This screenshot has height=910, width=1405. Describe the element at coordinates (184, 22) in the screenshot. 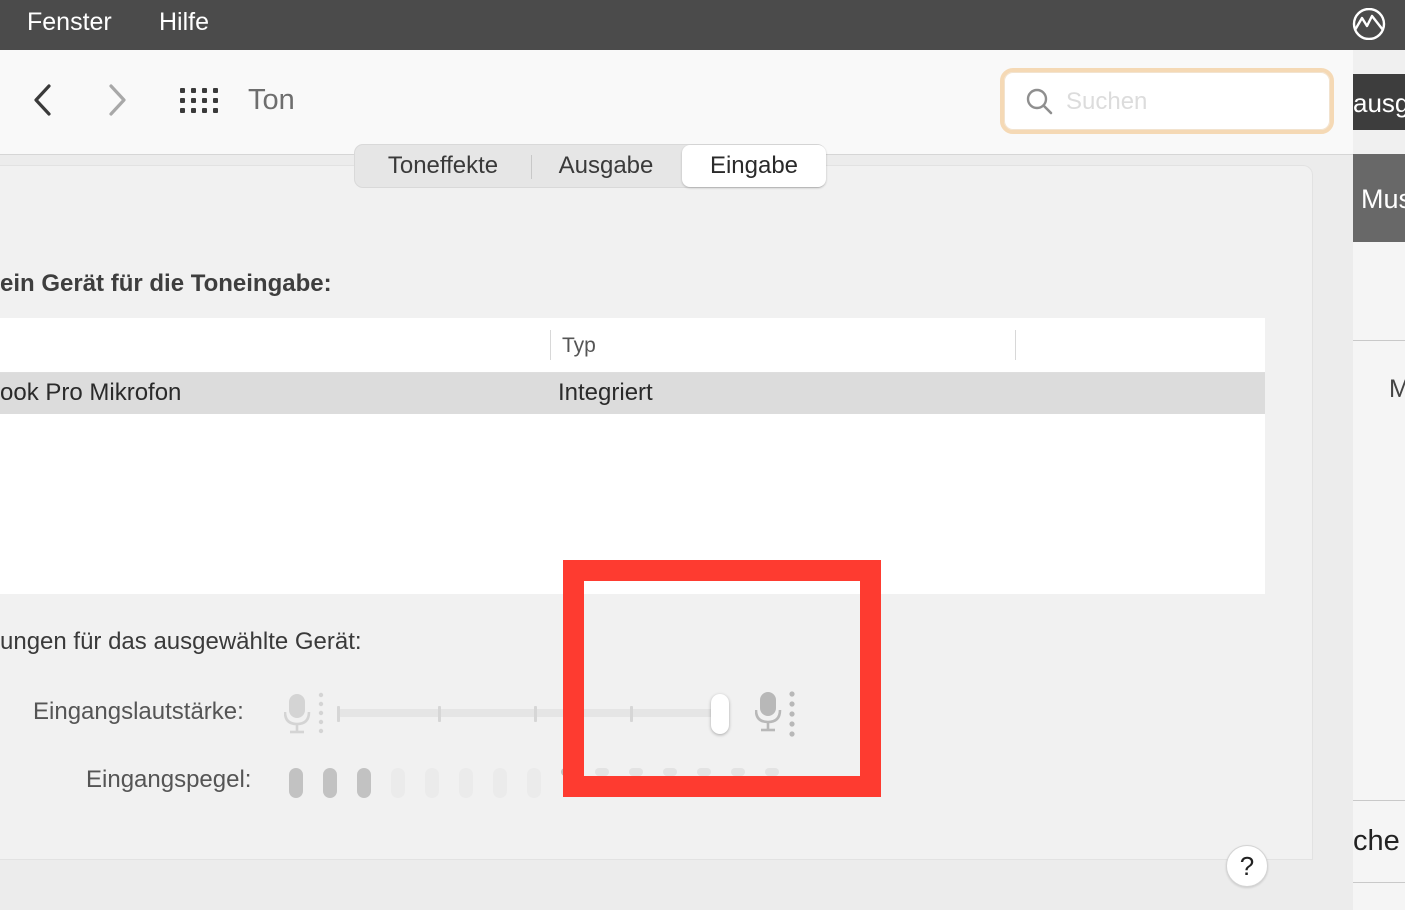

I see `menu-hilfe: Hilfe` at that location.